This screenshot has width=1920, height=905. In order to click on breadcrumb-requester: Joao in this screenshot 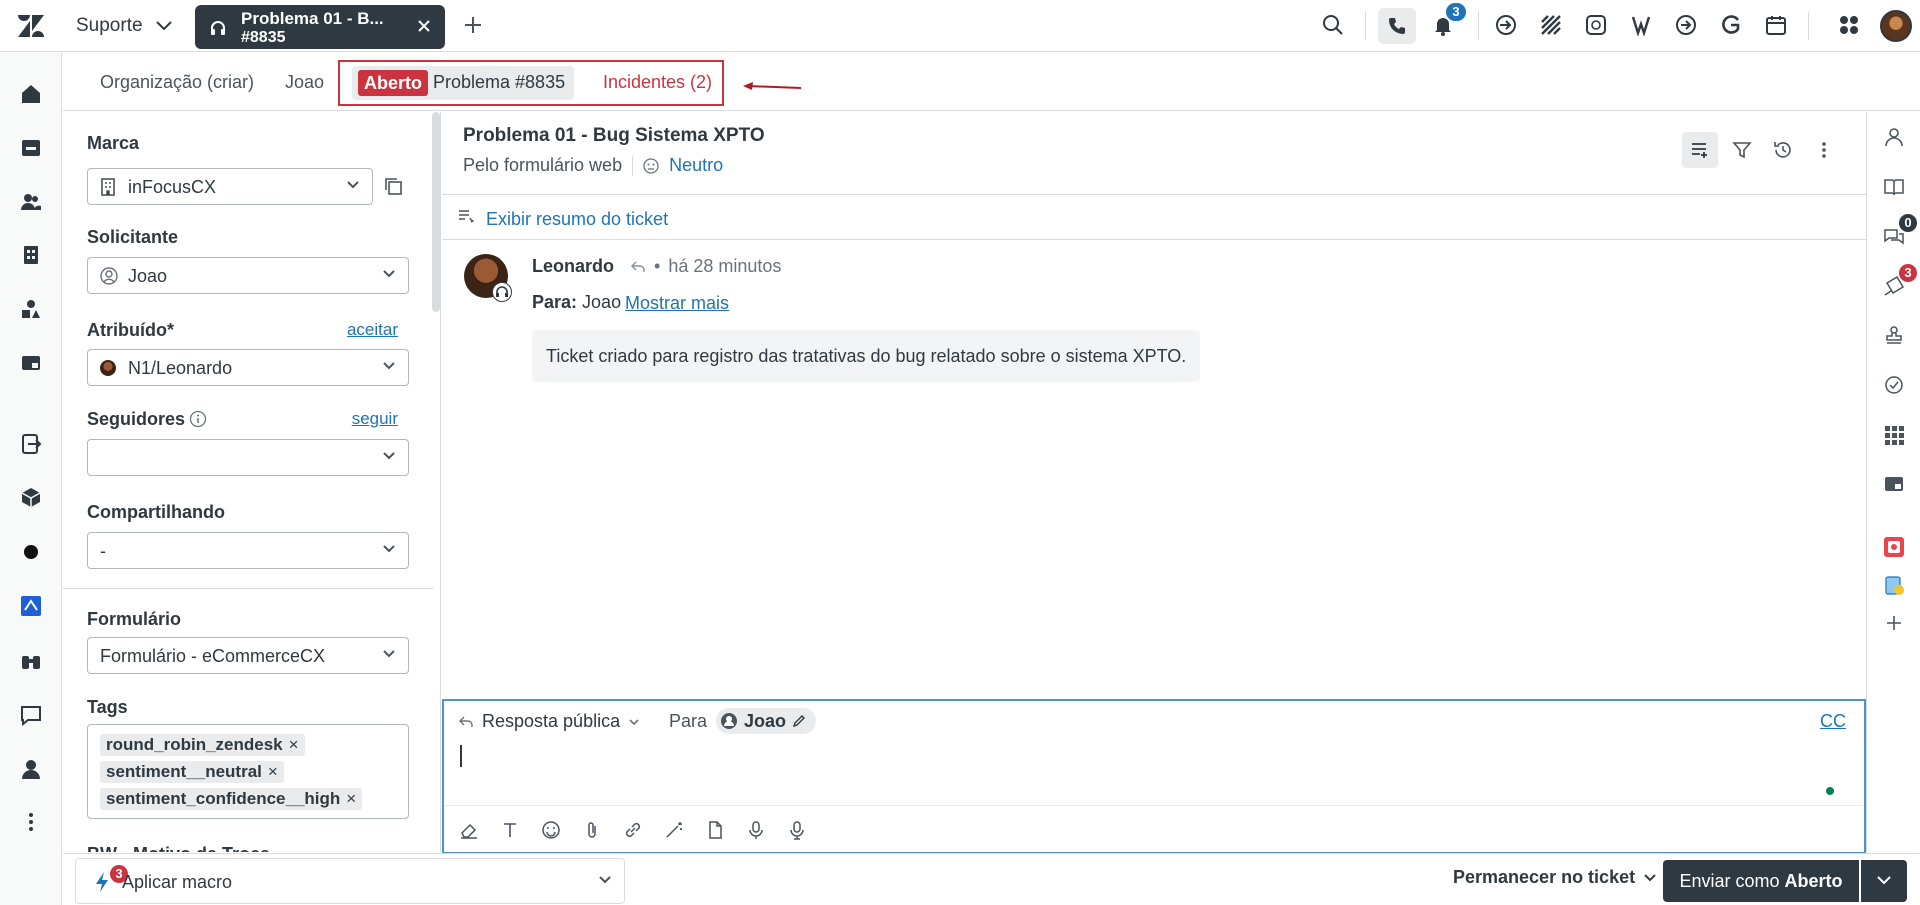, I will do `click(304, 82)`.